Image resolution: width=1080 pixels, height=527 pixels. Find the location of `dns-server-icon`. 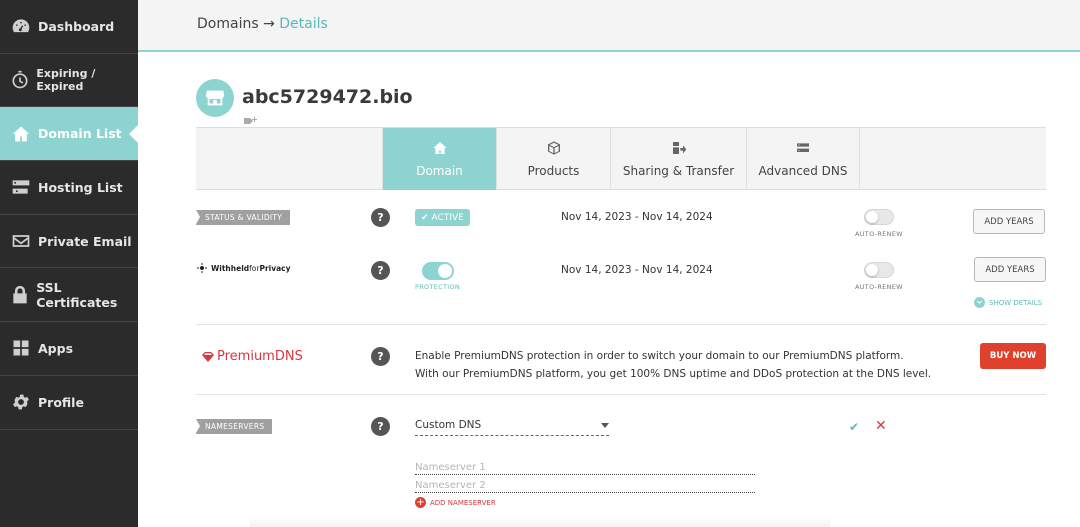

dns-server-icon is located at coordinates (803, 149).